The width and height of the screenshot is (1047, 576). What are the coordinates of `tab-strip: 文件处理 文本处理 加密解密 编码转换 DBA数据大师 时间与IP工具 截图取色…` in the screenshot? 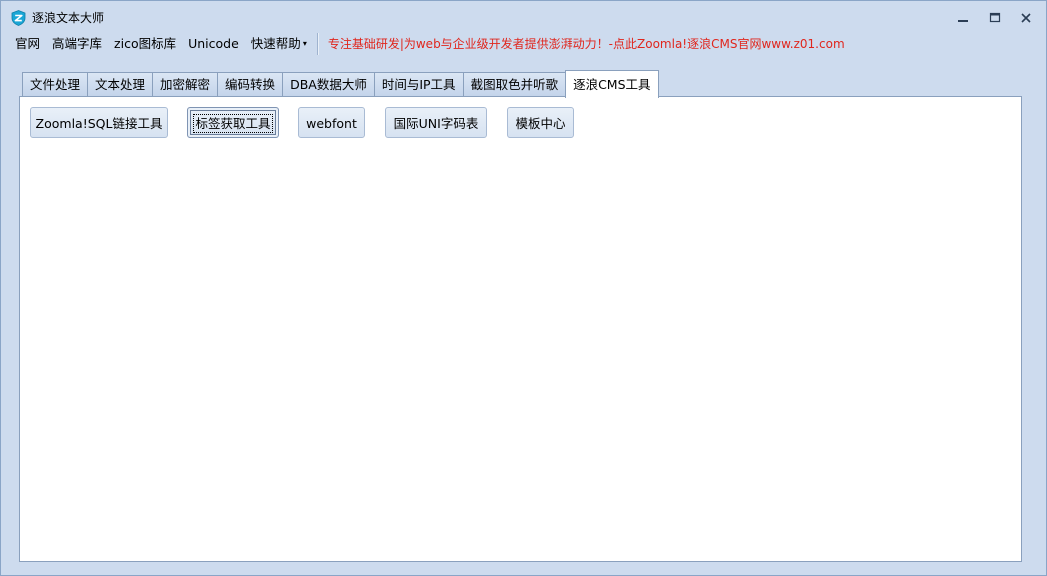 It's located at (340, 84).